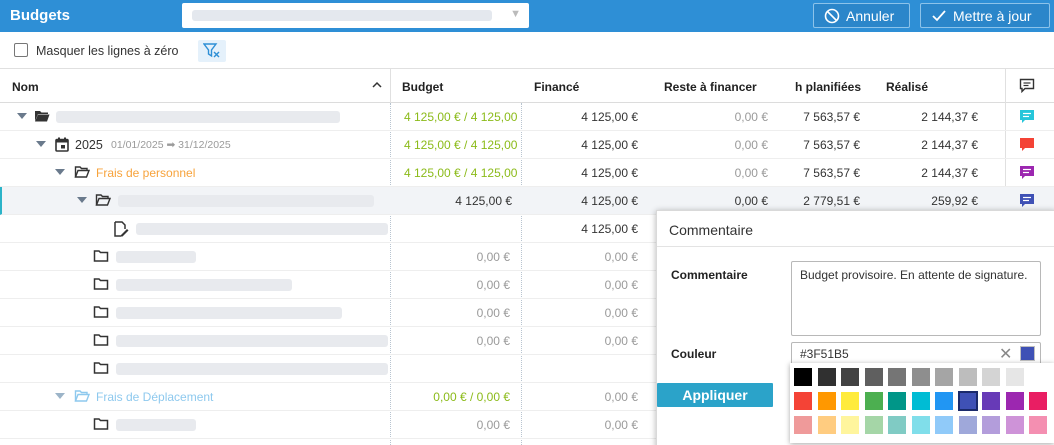  I want to click on hide-zero-checkbox, so click(21, 50).